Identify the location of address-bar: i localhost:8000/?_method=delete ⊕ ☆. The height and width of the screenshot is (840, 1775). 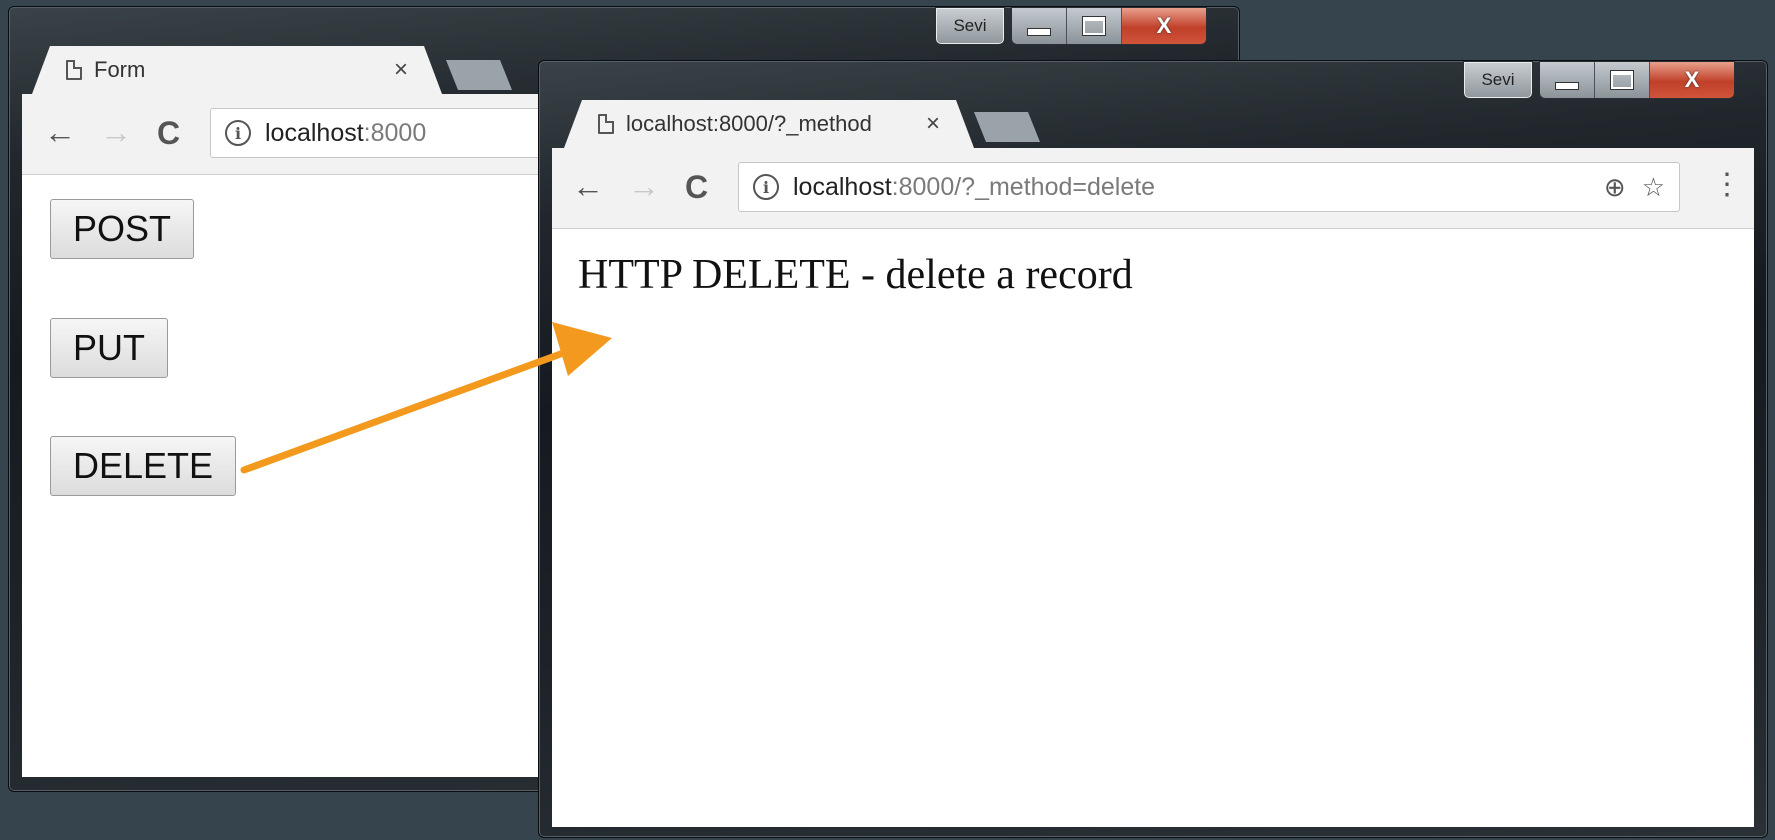
(1209, 187).